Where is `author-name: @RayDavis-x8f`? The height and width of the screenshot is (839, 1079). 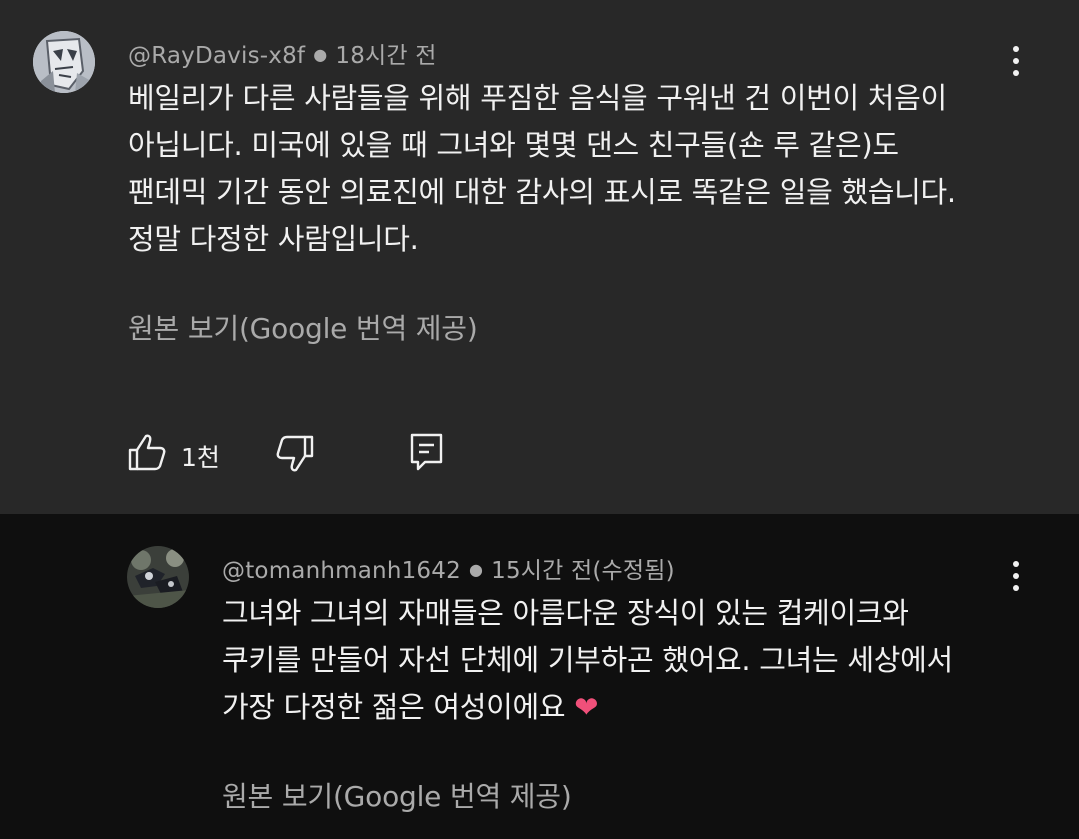 author-name: @RayDavis-x8f is located at coordinates (216, 56).